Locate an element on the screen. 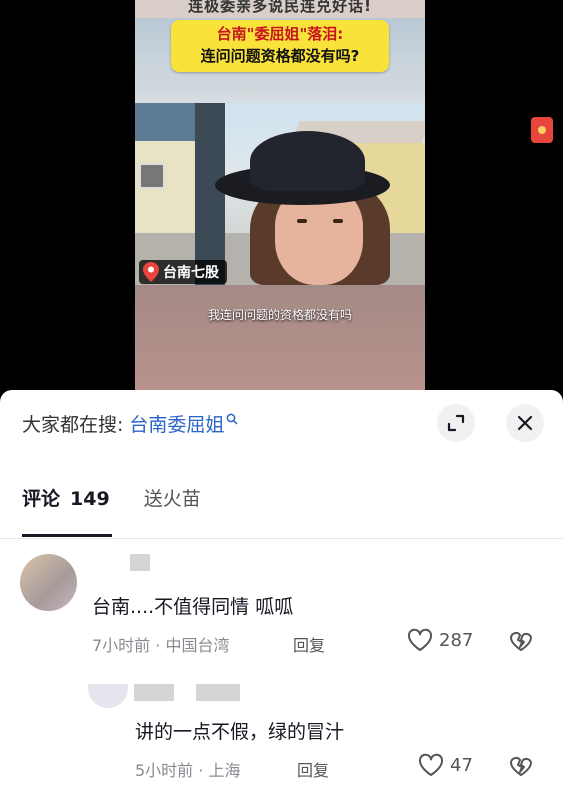 This screenshot has width=563, height=798. comment-text: 讲的一点不假，绿的冒汁 is located at coordinates (240, 732).